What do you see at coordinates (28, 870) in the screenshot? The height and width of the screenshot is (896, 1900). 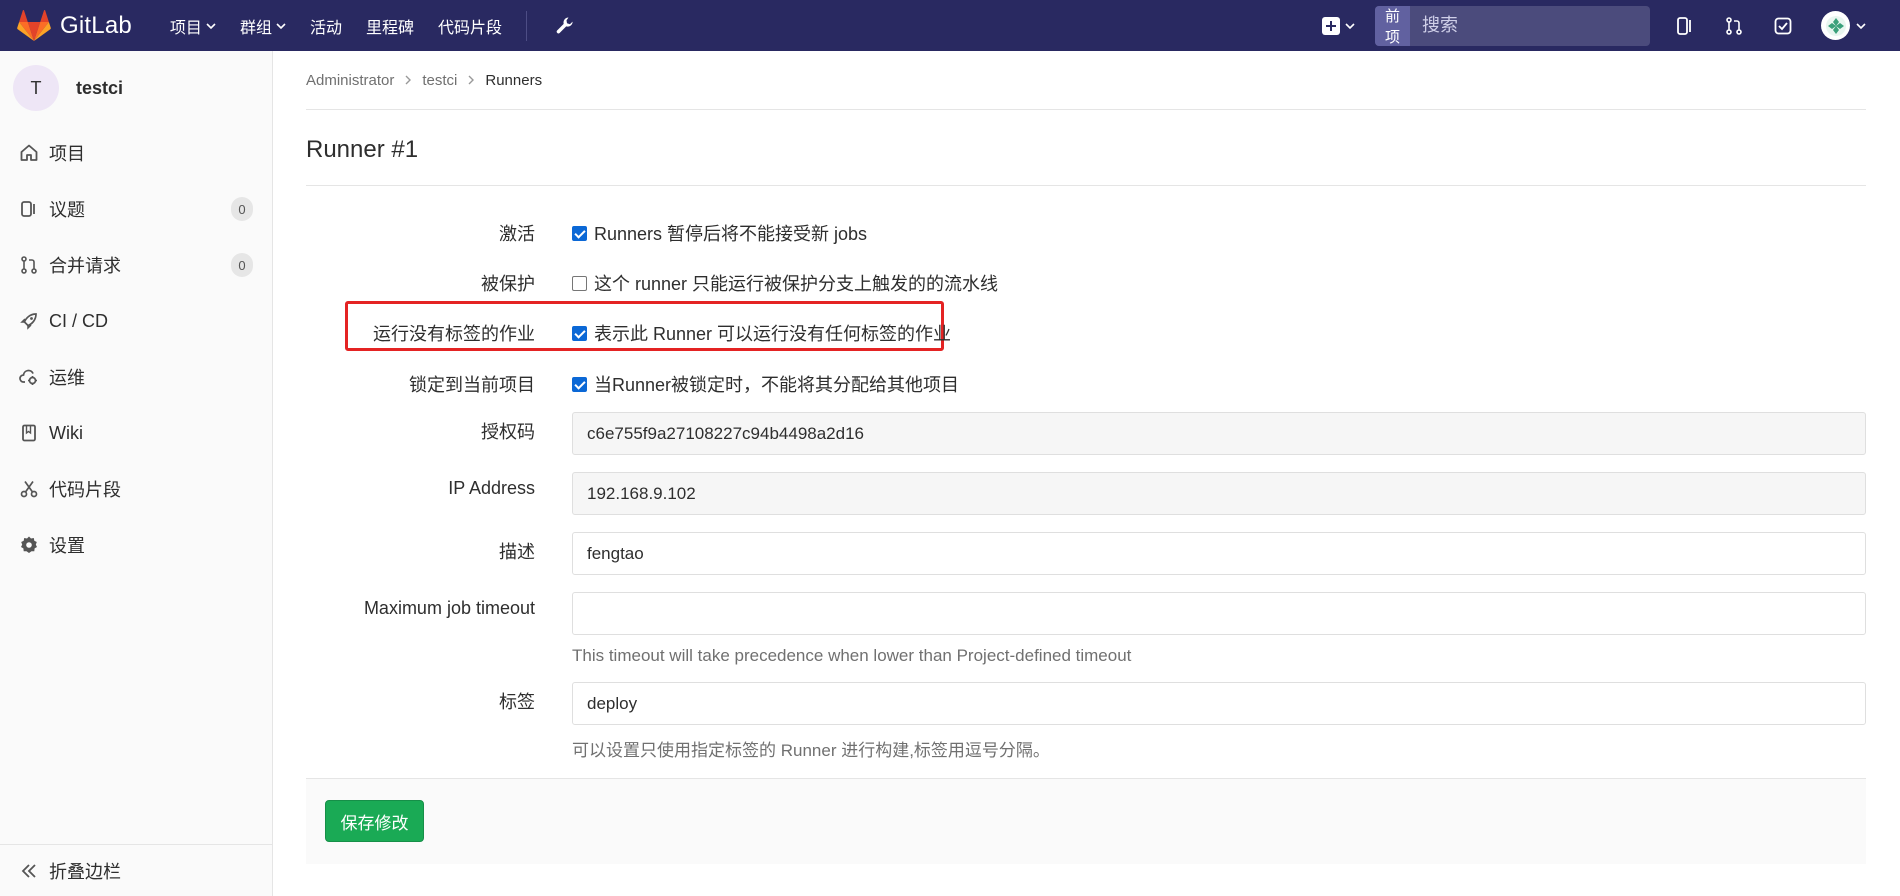 I see `double-chevron-left-icon` at bounding box center [28, 870].